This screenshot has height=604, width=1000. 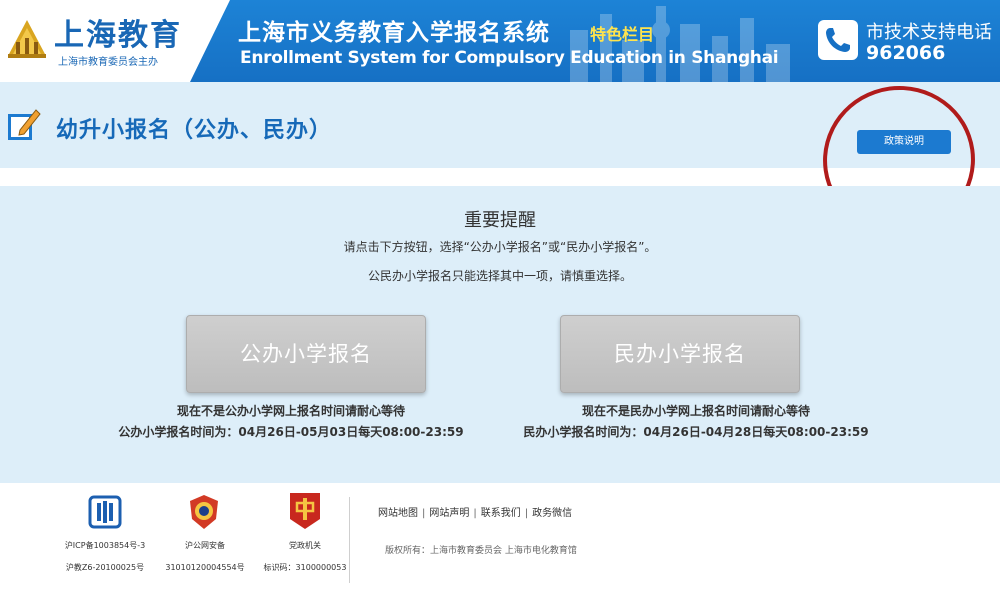 I want to click on police-record-label: 沪公网安备, so click(x=205, y=545).